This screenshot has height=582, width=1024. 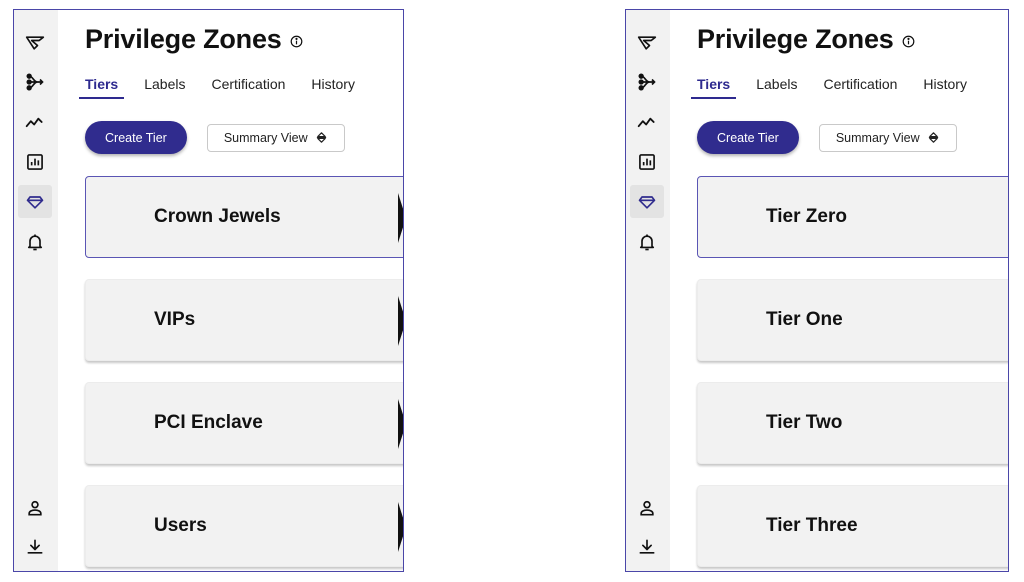 What do you see at coordinates (804, 422) in the screenshot?
I see `tier-card-label: Tier Two` at bounding box center [804, 422].